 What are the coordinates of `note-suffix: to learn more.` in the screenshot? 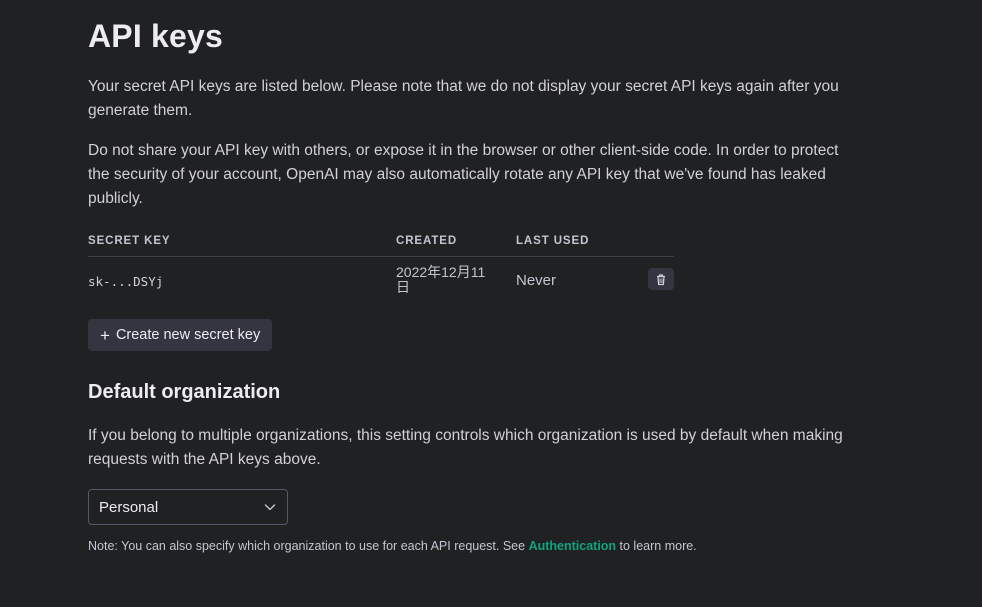 It's located at (656, 546).